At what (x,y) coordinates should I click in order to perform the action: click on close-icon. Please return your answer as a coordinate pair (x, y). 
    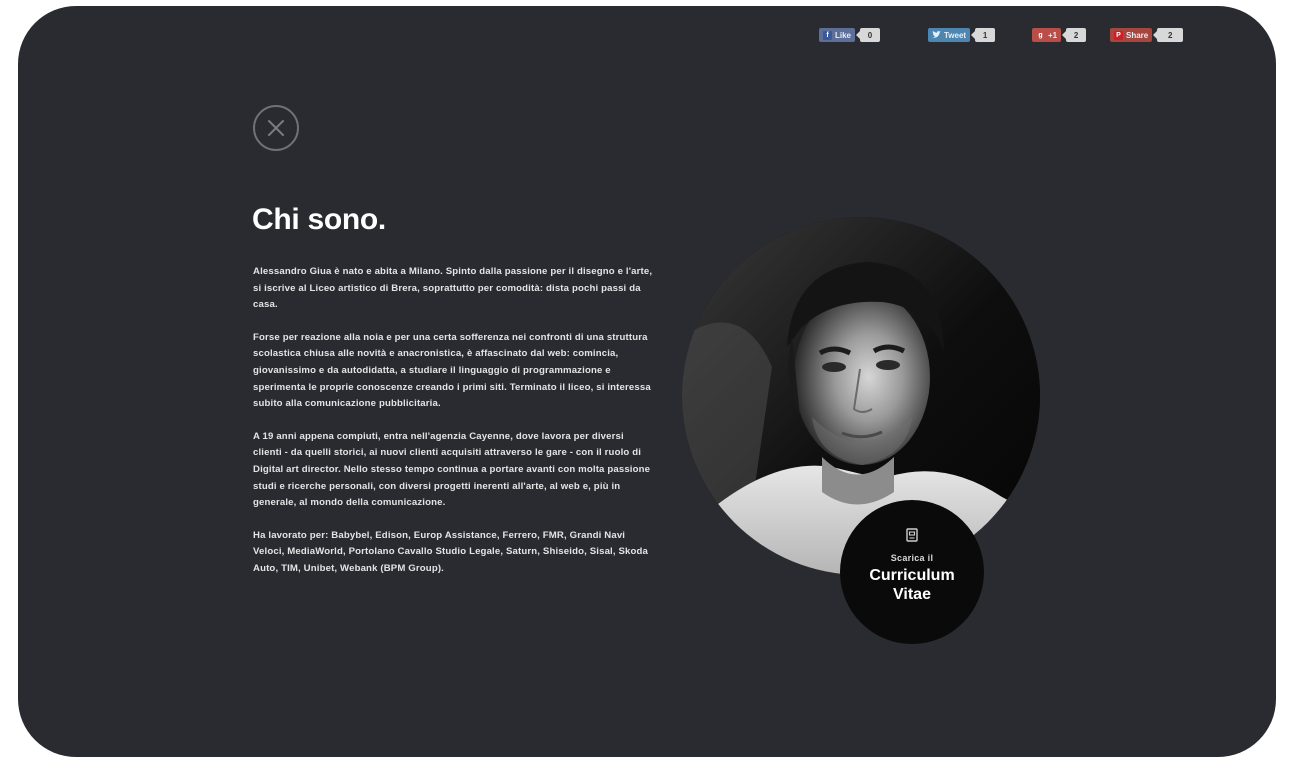
    Looking at the image, I should click on (276, 128).